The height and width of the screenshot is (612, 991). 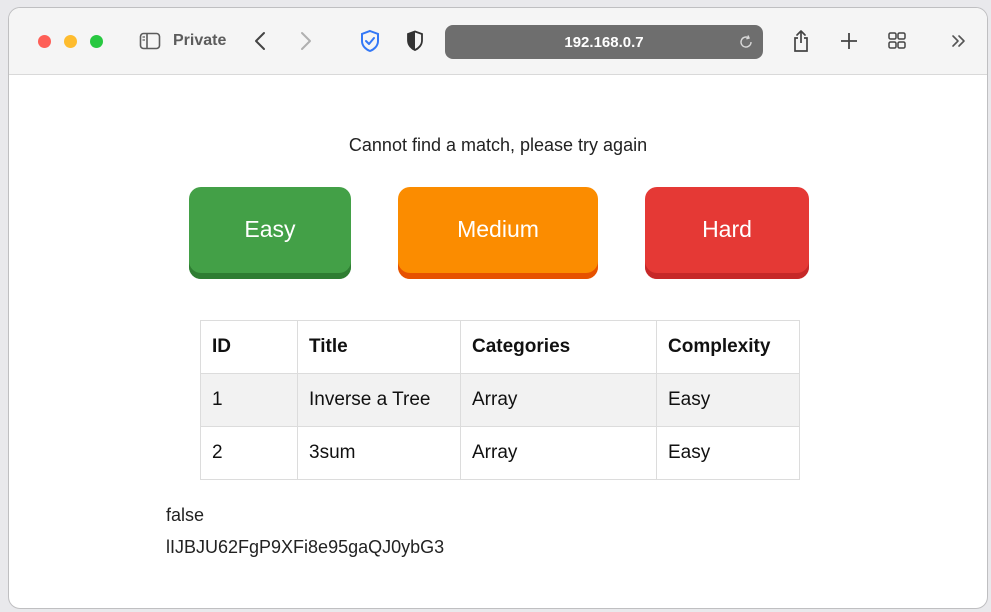 What do you see at coordinates (44, 41) in the screenshot?
I see `close-window-button` at bounding box center [44, 41].